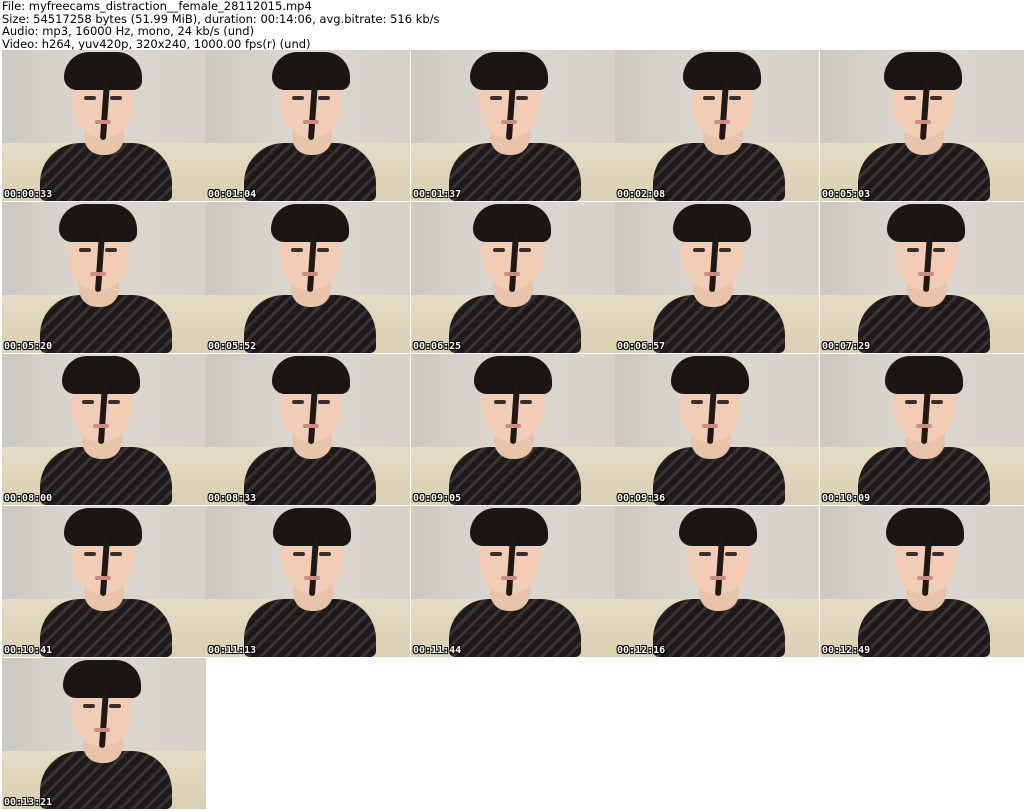 Image resolution: width=1024 pixels, height=811 pixels. Describe the element at coordinates (308, 581) in the screenshot. I see `video-thumbnail: 00:11:13` at that location.